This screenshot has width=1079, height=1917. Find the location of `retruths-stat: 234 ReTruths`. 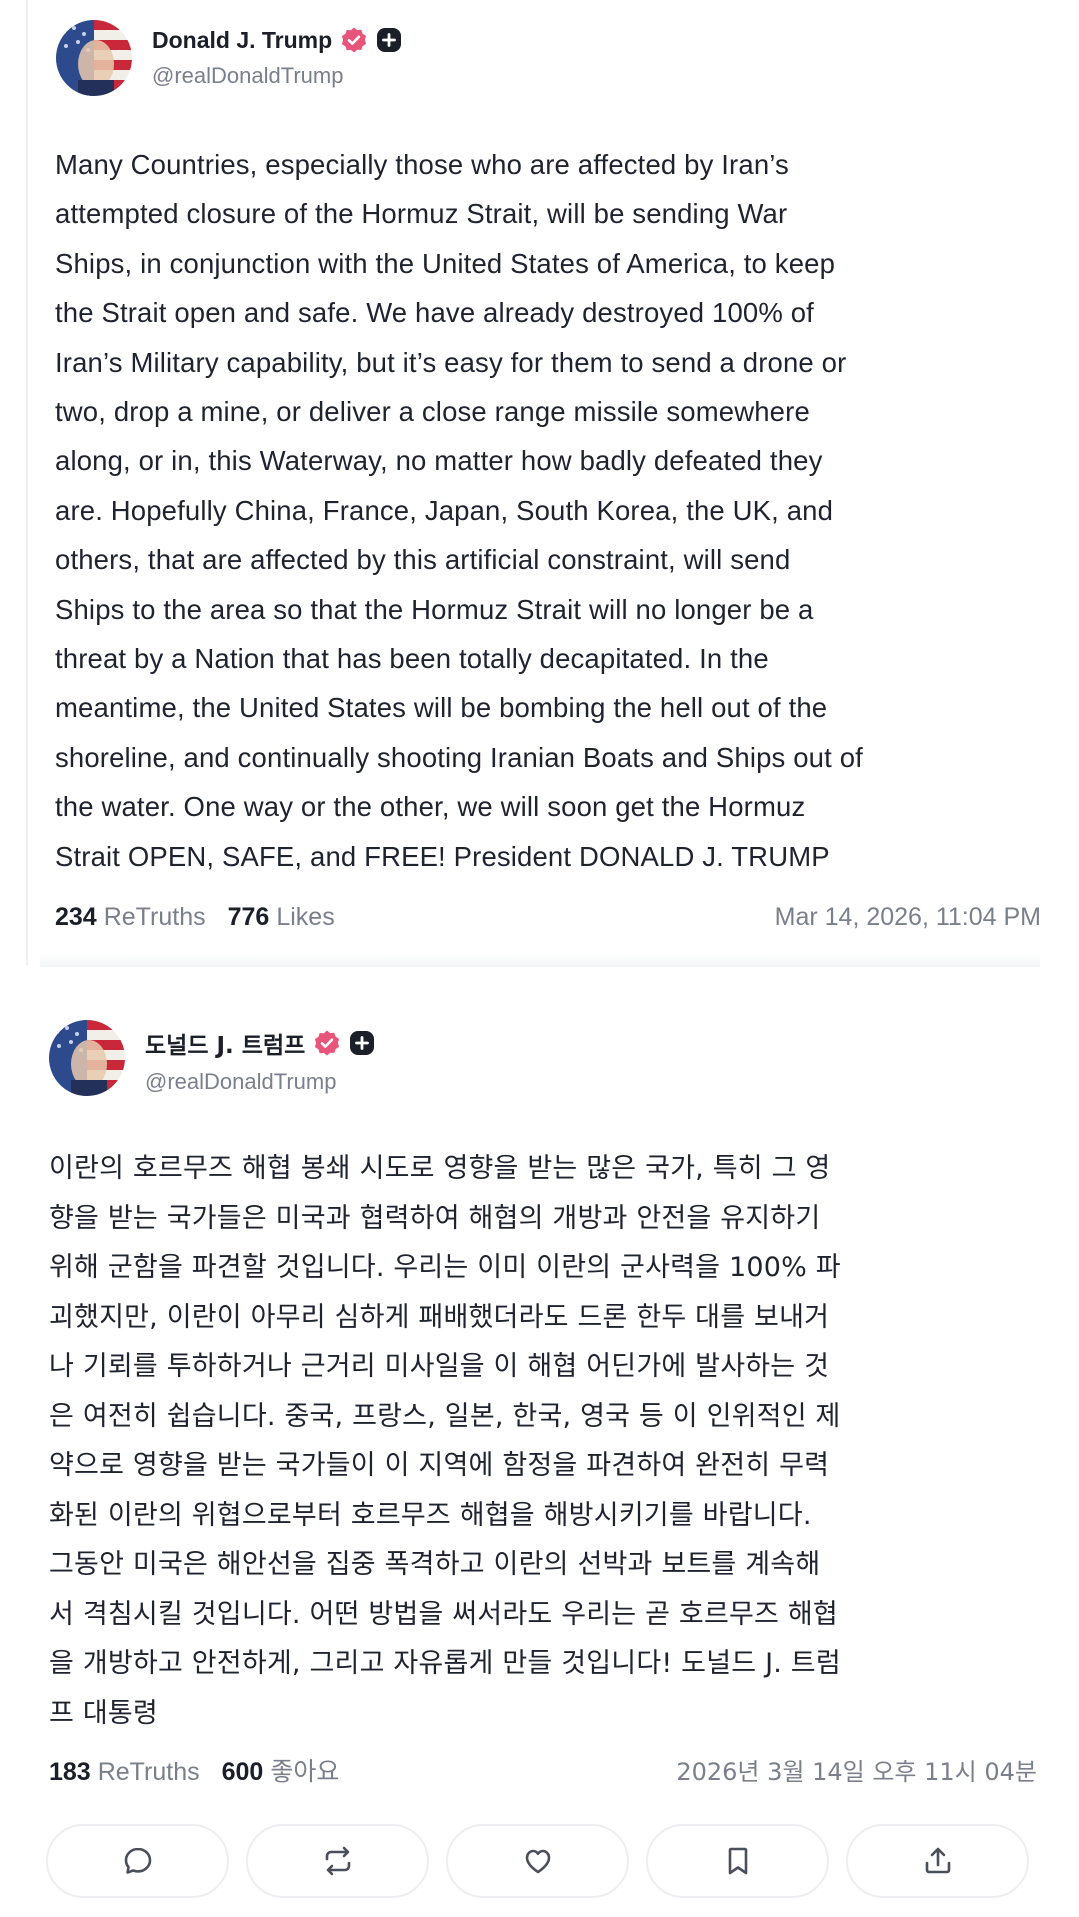

retruths-stat: 234 ReTruths is located at coordinates (130, 917).